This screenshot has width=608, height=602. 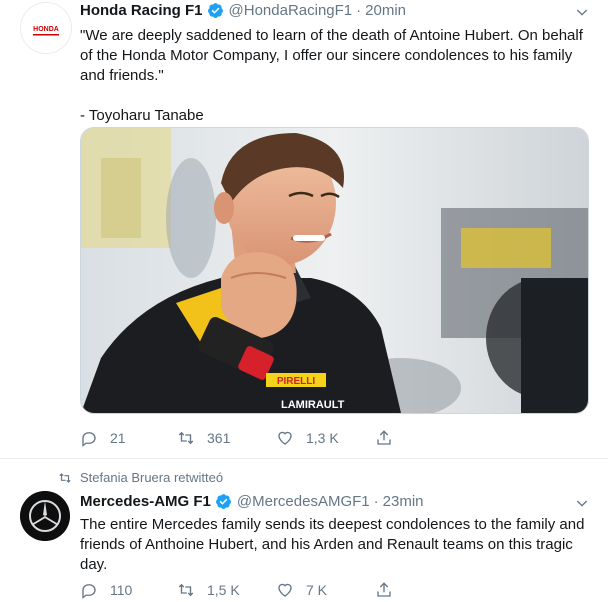 I want to click on reply-action: 110, so click(x=106, y=590).